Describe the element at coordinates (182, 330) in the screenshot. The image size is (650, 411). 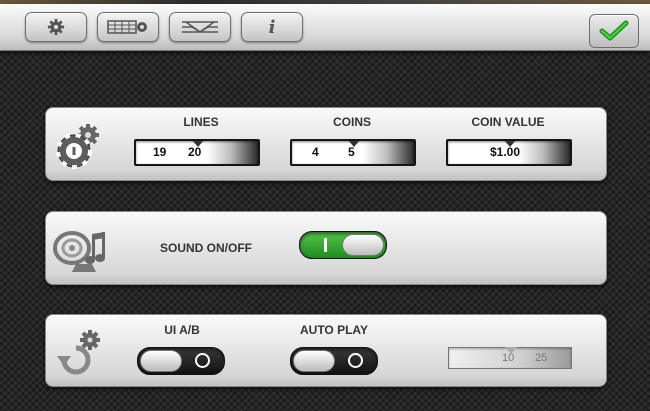
I see `ui-ab-label: UI A/B` at that location.